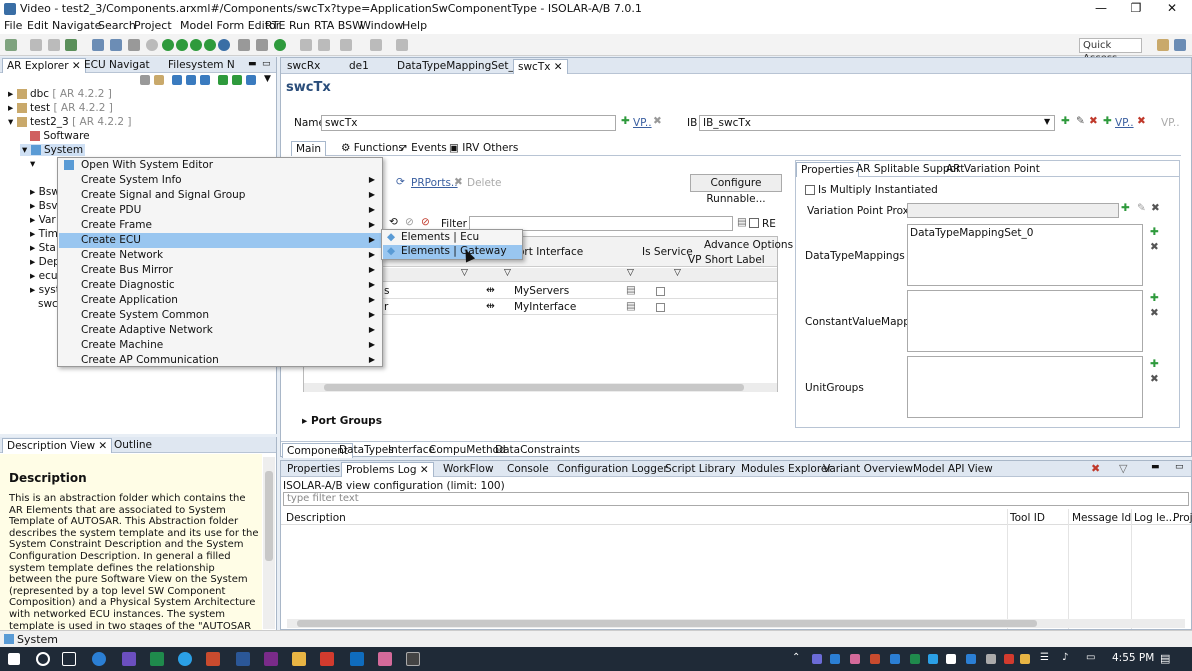 The image size is (1192, 671). What do you see at coordinates (993, 169) in the screenshot?
I see `tab-ar-variation-point: AR Variation Point` at bounding box center [993, 169].